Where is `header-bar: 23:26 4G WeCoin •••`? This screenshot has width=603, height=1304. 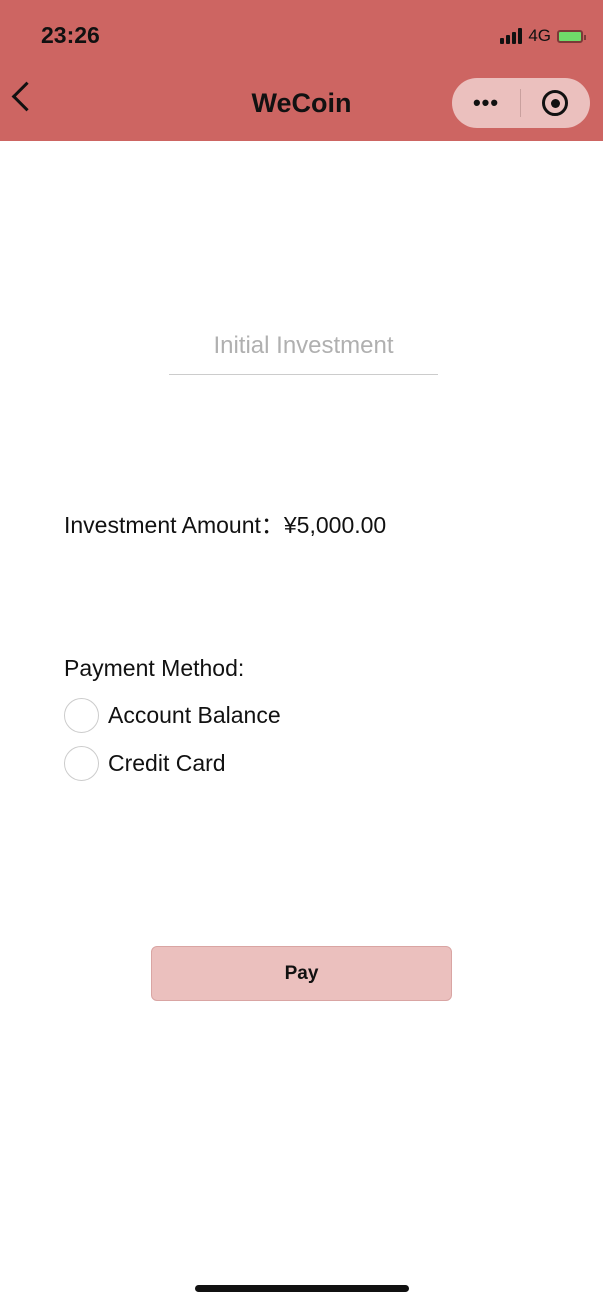 header-bar: 23:26 4G WeCoin ••• is located at coordinates (301, 70).